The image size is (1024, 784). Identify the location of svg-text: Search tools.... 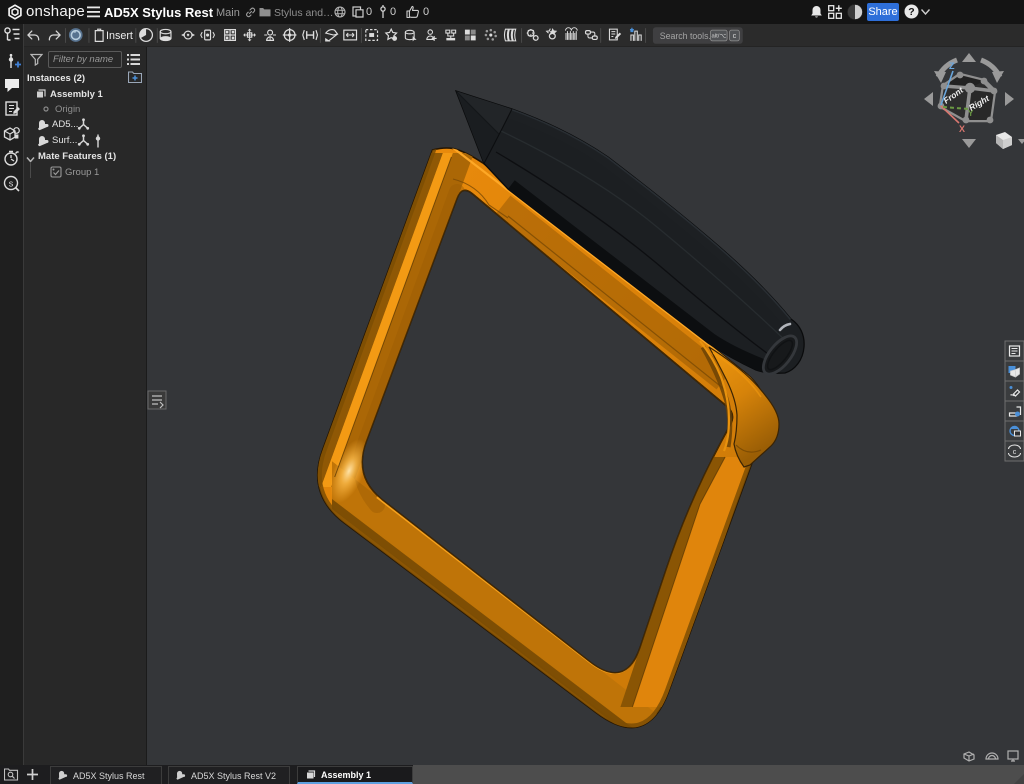
(688, 36).